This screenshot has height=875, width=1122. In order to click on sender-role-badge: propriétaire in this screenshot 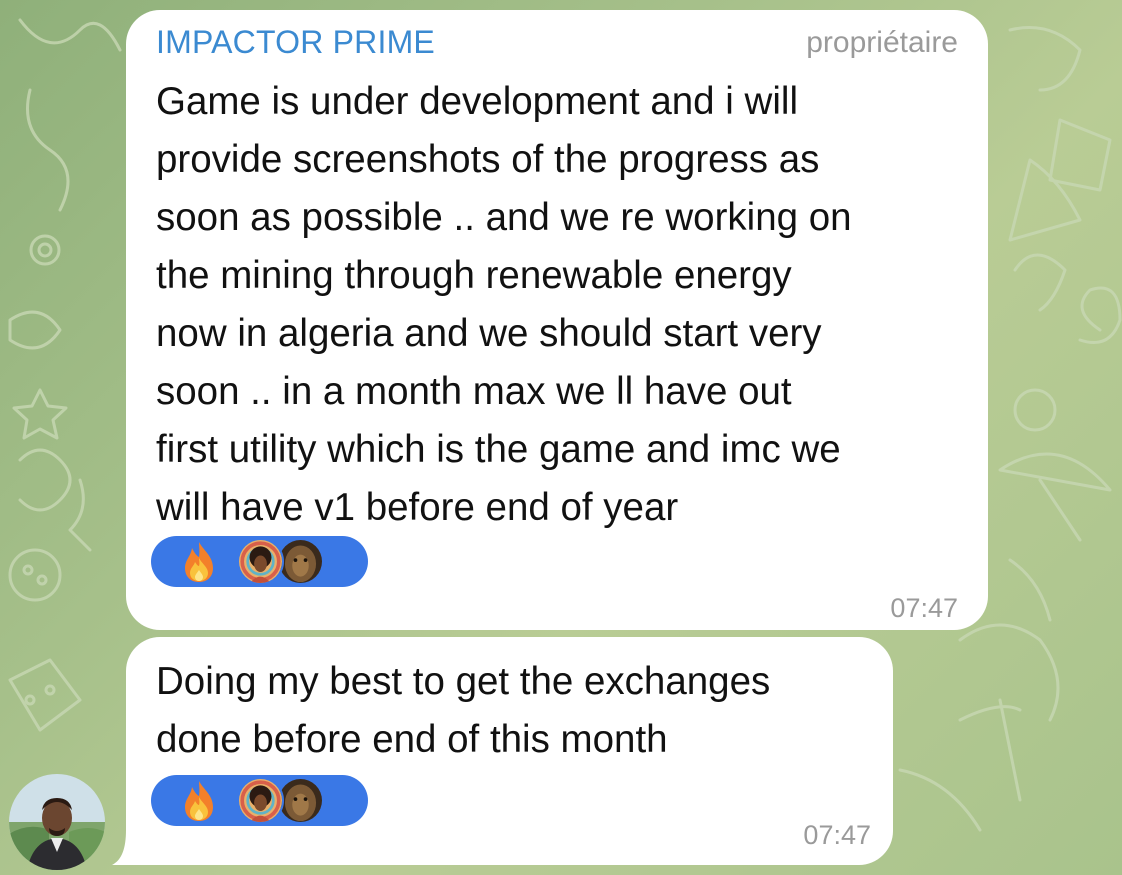, I will do `click(882, 42)`.